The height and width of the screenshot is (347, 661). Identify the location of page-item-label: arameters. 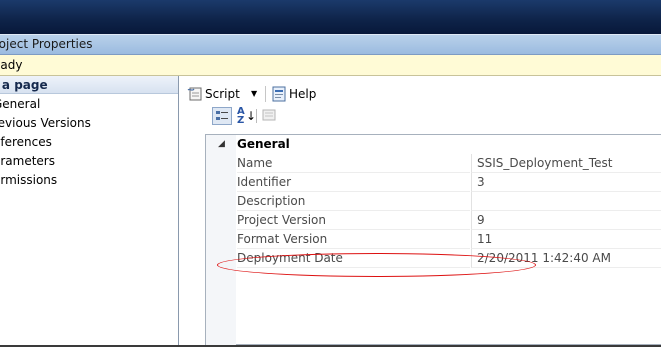
(27, 161).